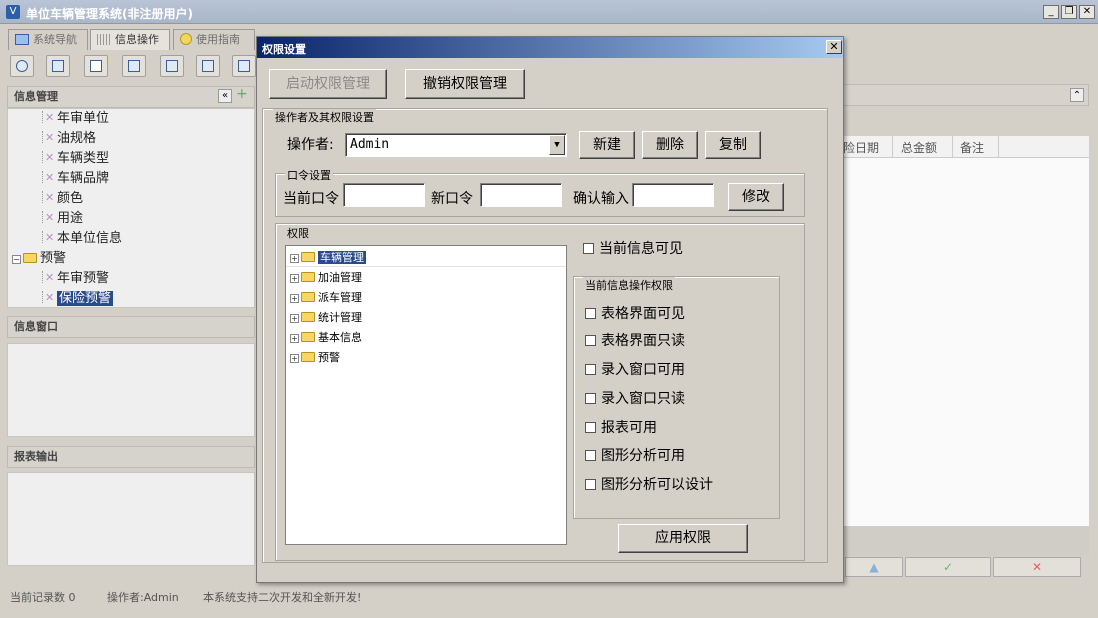 The width and height of the screenshot is (1098, 618). What do you see at coordinates (1077, 95) in the screenshot?
I see `collapse-up-button: ⌃` at bounding box center [1077, 95].